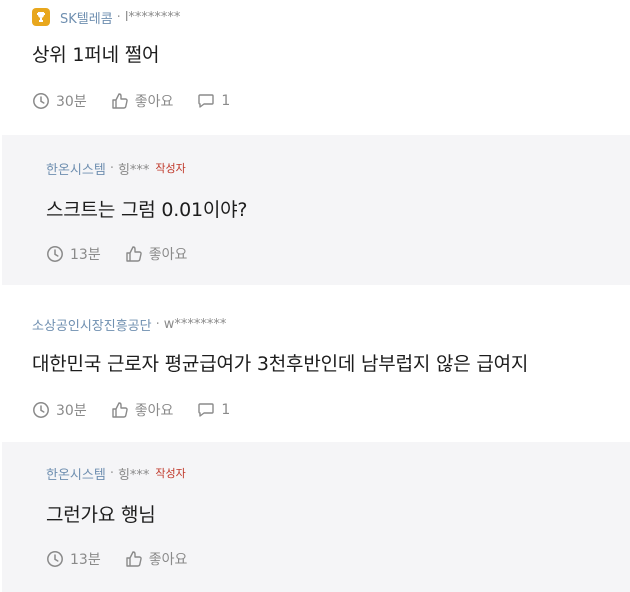 The width and height of the screenshot is (630, 592). What do you see at coordinates (92, 324) in the screenshot?
I see `company-name: 소상공인시장진흥공단` at bounding box center [92, 324].